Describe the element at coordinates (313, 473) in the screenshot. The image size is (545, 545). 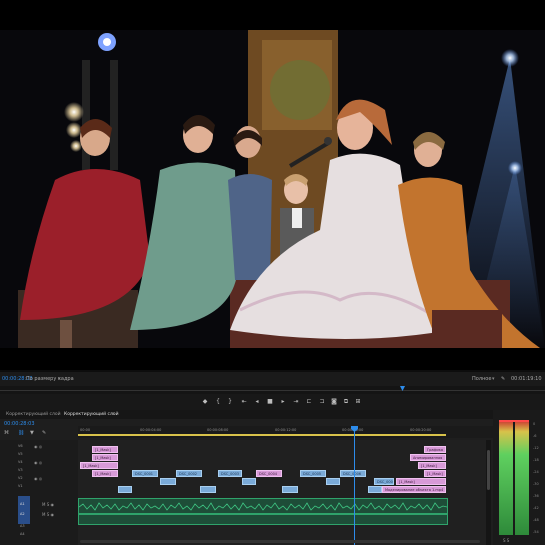
I see `video-clip: DSC_0005` at that location.